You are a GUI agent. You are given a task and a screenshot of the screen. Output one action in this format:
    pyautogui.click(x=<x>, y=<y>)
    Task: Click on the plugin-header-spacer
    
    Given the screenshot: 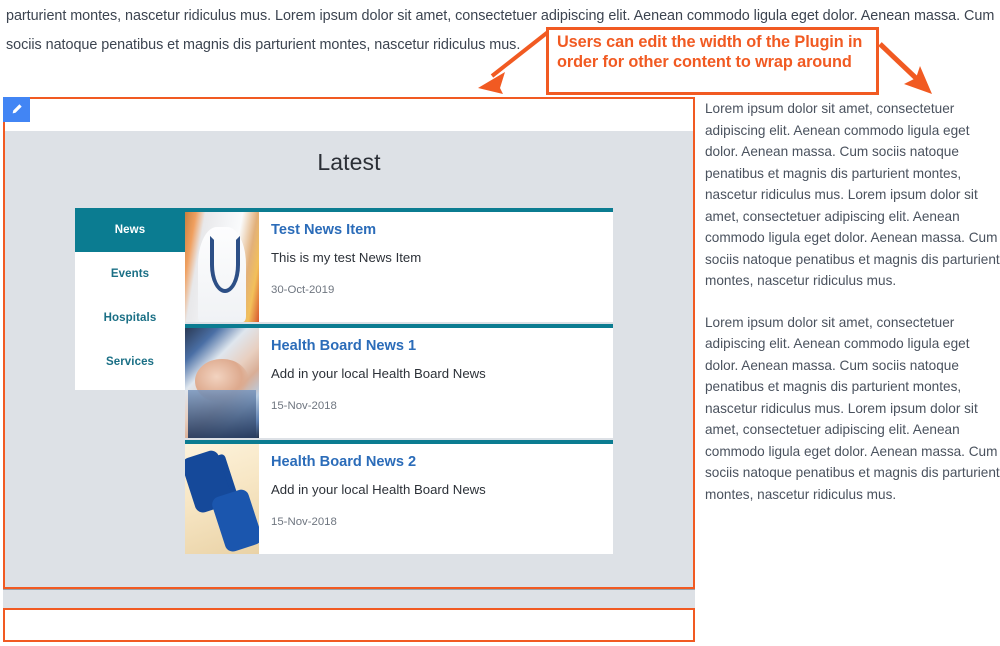 What is the action you would take?
    pyautogui.click(x=349, y=114)
    